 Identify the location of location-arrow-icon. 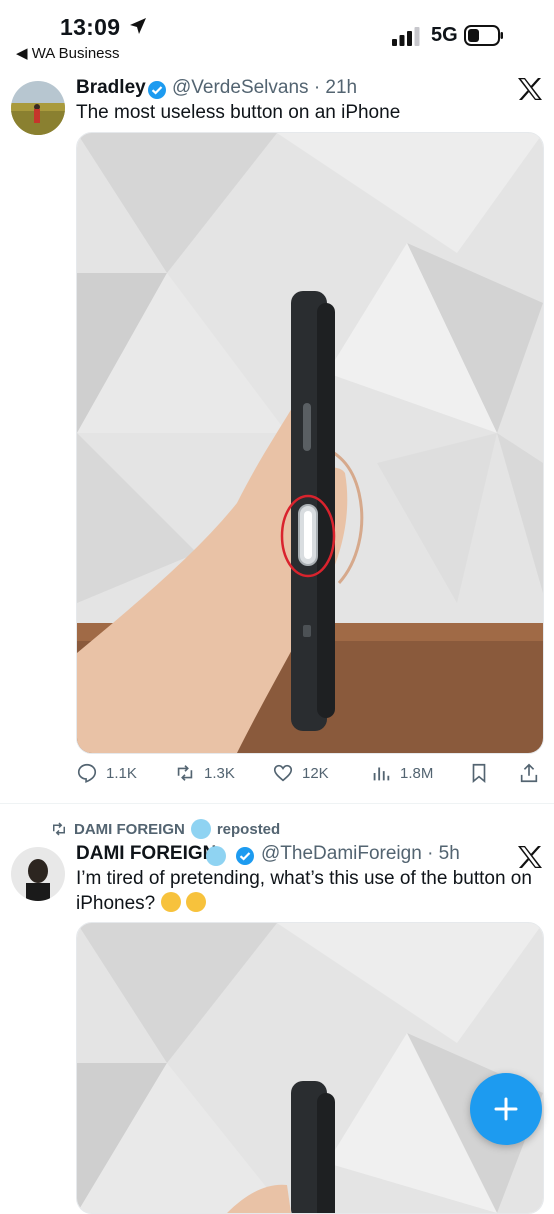
(138, 26).